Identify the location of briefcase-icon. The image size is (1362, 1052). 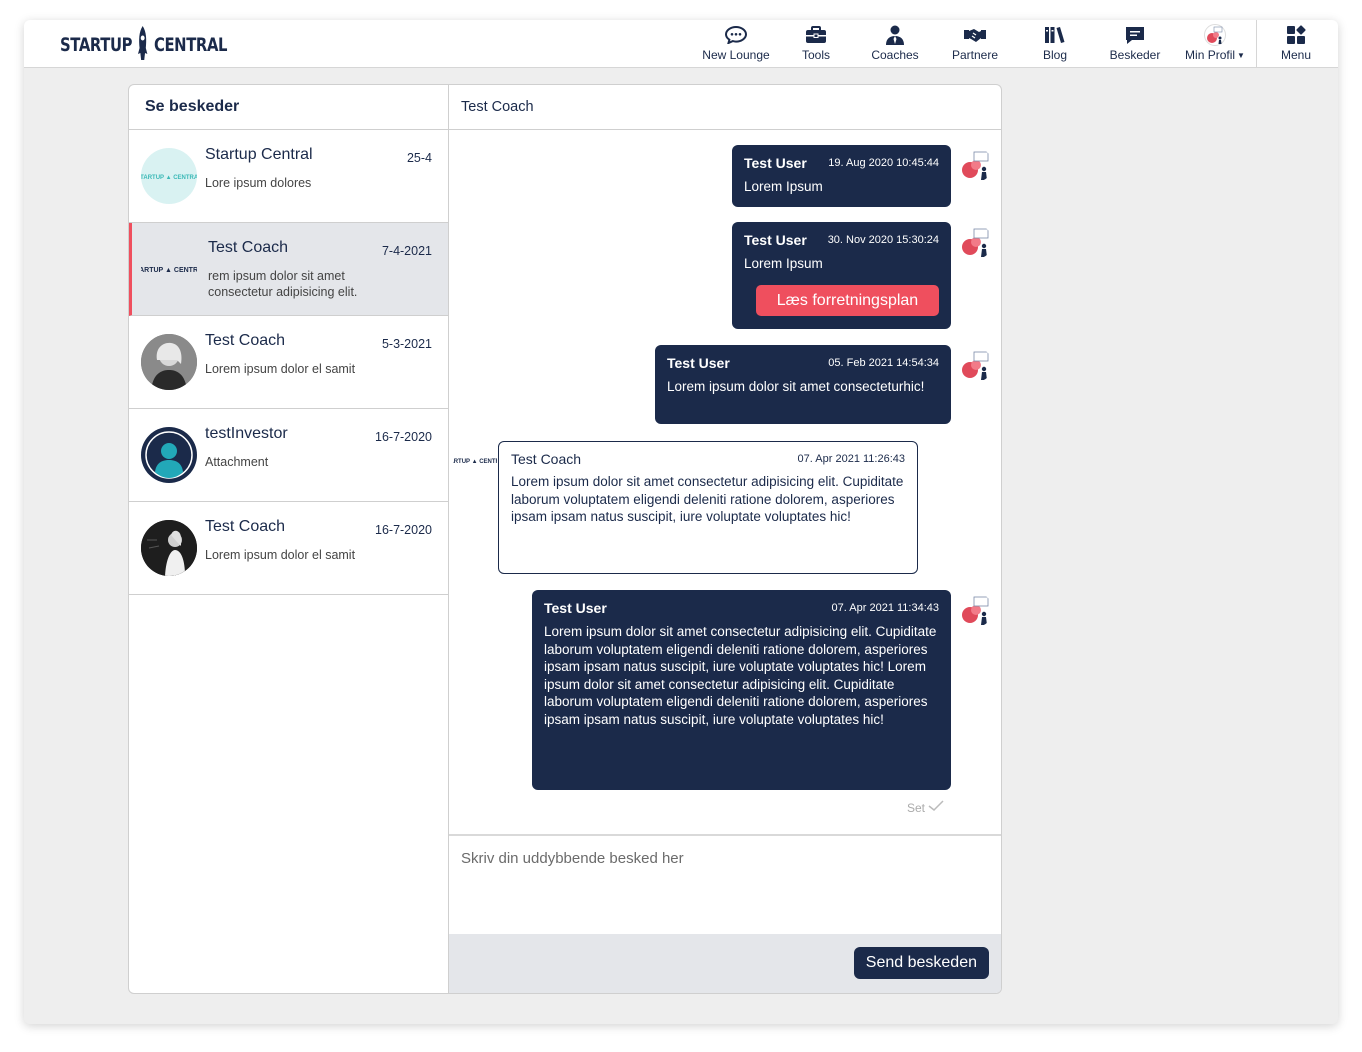
(816, 35).